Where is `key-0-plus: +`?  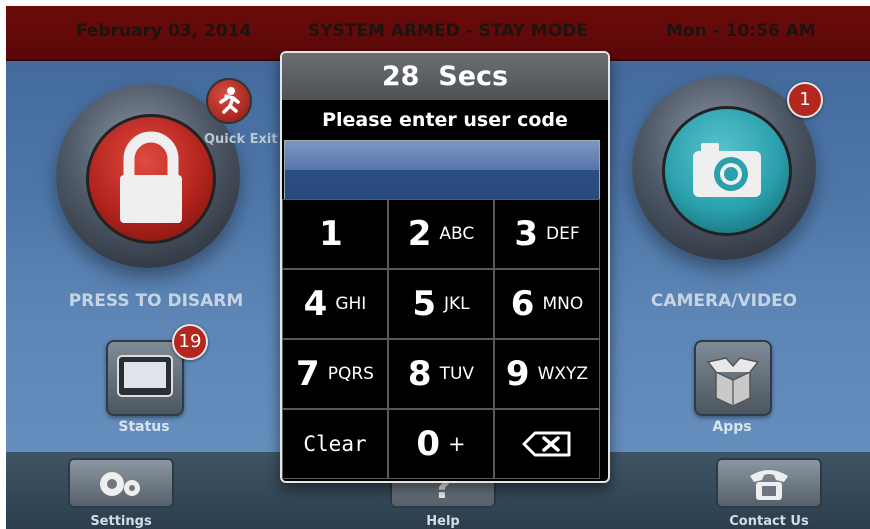 key-0-plus: + is located at coordinates (457, 444).